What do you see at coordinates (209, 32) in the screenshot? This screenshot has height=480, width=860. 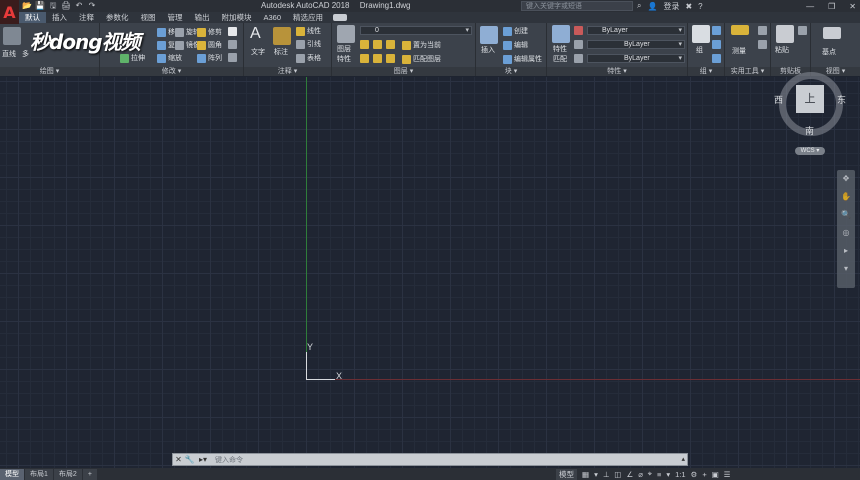 I see `trim-button: 修剪` at bounding box center [209, 32].